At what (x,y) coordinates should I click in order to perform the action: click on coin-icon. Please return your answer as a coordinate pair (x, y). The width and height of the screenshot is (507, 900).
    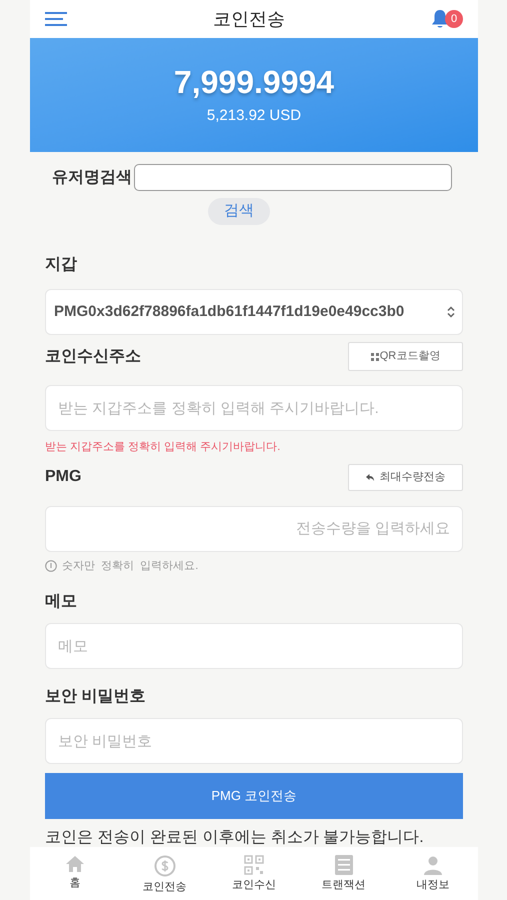
    Looking at the image, I should click on (165, 866).